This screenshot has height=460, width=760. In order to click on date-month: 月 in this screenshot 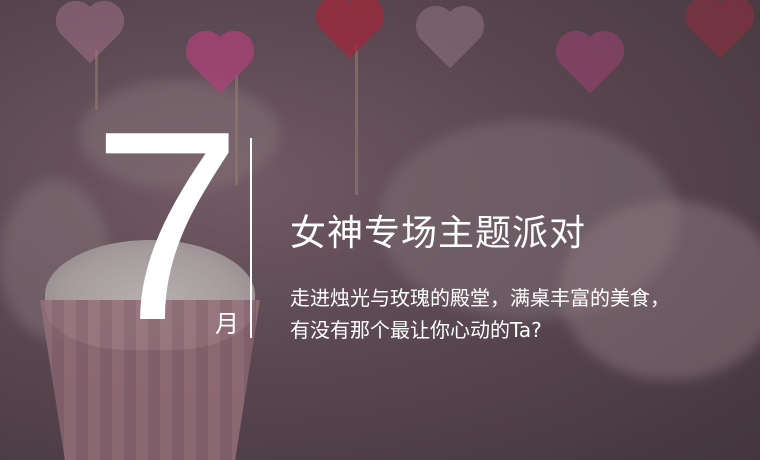, I will do `click(227, 324)`.